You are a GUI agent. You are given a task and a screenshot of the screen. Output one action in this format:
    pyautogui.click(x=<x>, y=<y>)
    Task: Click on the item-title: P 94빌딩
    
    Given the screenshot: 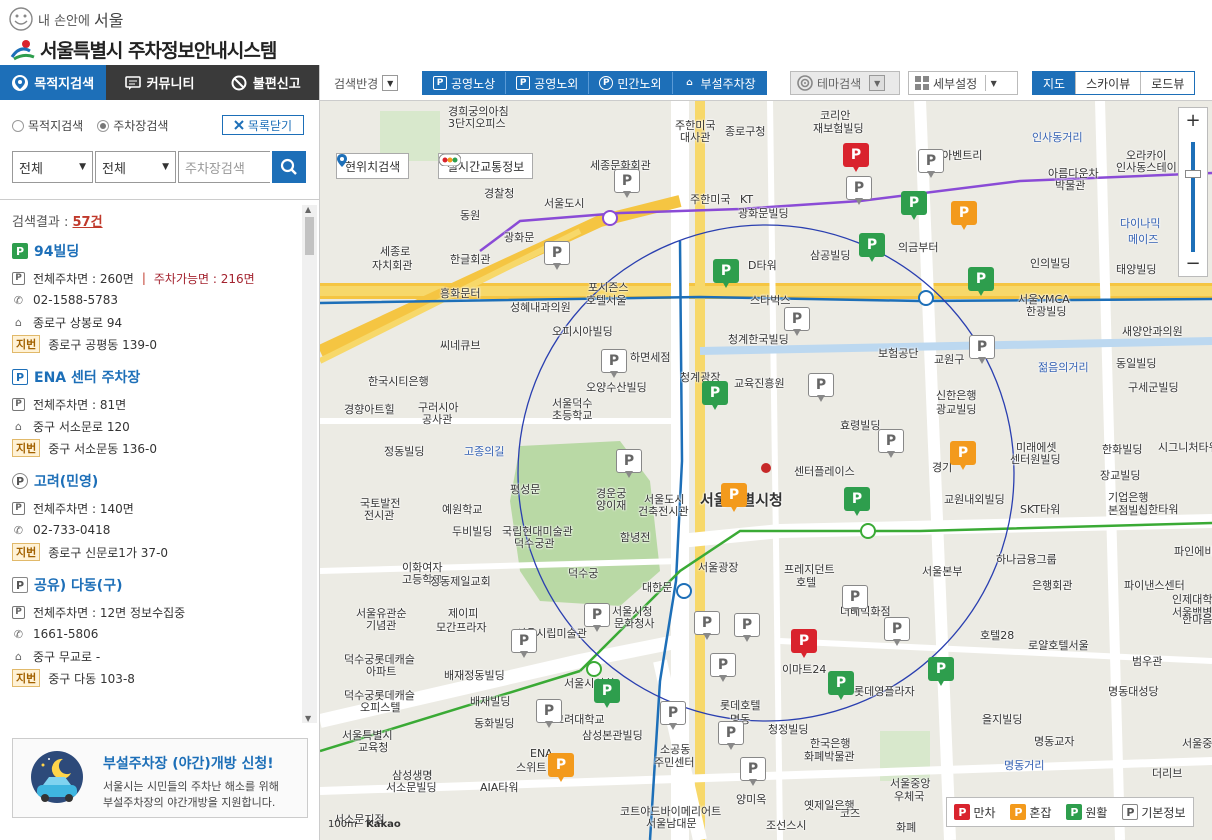 What is the action you would take?
    pyautogui.click(x=152, y=251)
    